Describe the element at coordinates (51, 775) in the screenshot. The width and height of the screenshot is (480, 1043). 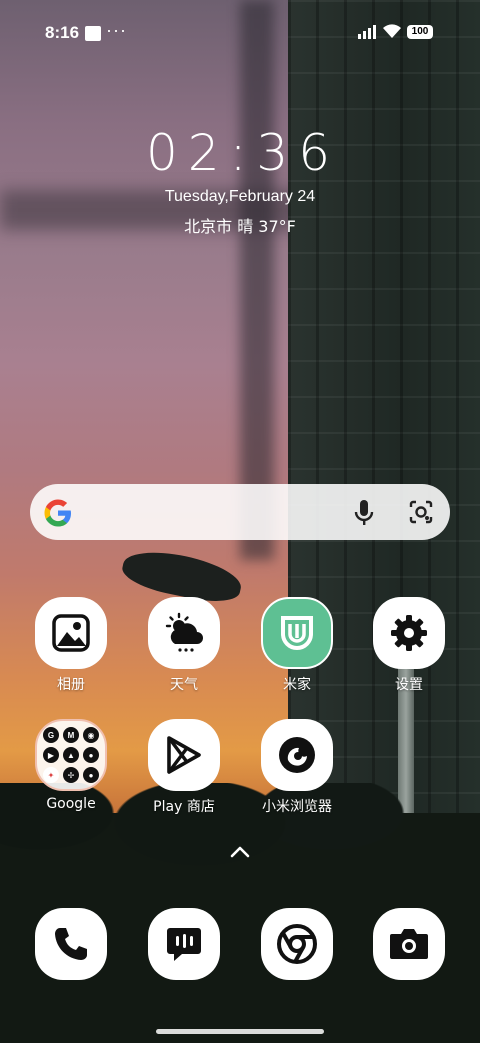
I see `folder-photos-icon: ✦` at that location.